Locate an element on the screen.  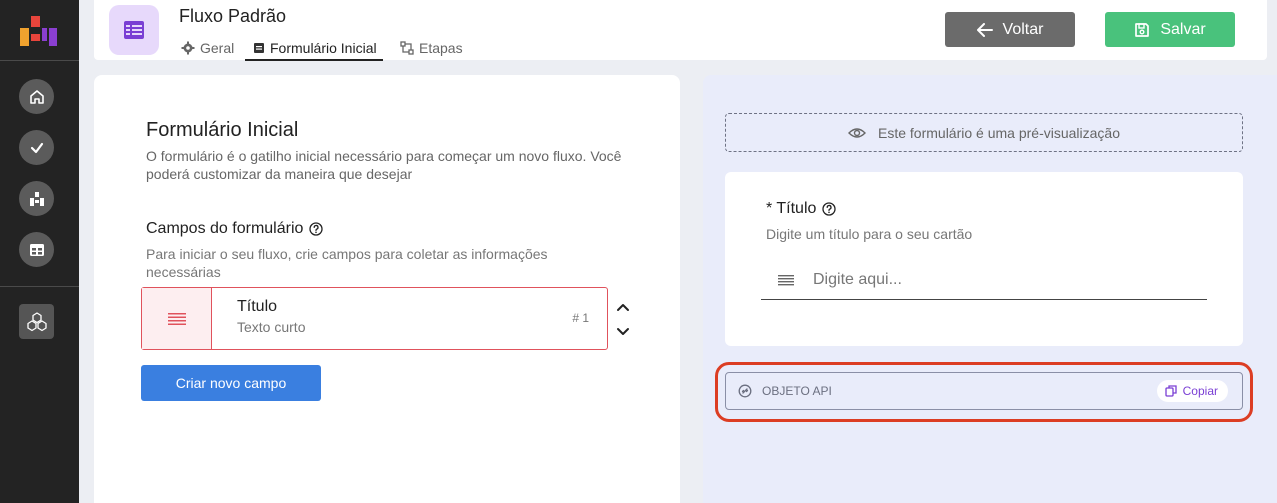
preview-field-title: * Título is located at coordinates (801, 209).